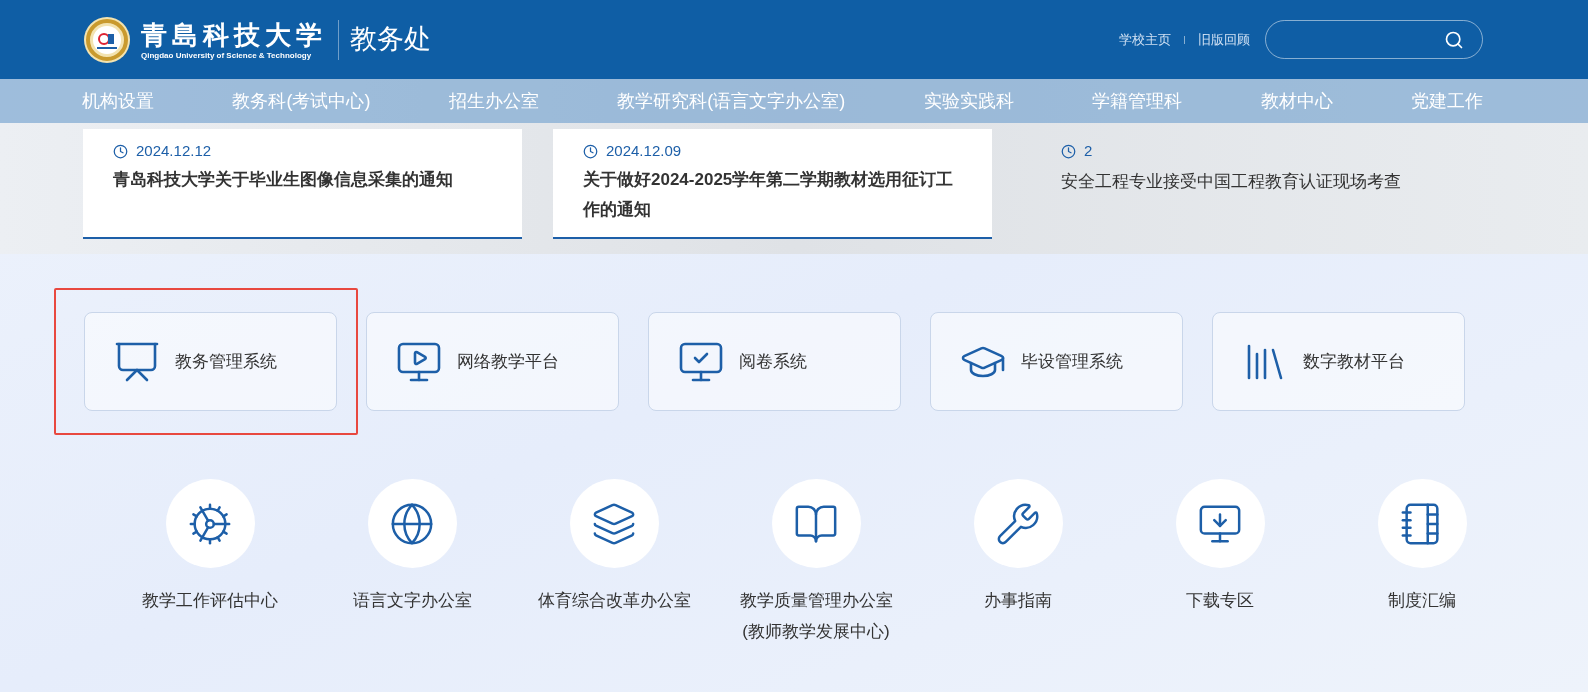  What do you see at coordinates (769, 195) in the screenshot?
I see `news-title: 关于做好2024-2025学年第二学期教材选用征订工作的通知` at bounding box center [769, 195].